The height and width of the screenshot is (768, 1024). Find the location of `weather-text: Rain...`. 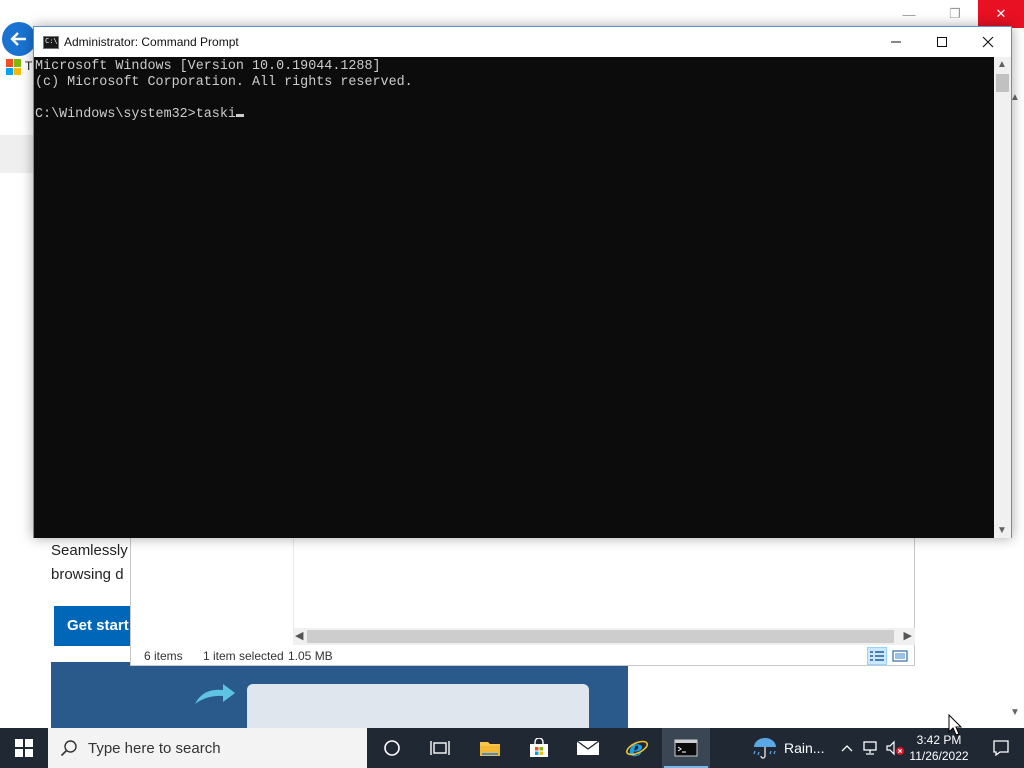

weather-text: Rain... is located at coordinates (804, 748).